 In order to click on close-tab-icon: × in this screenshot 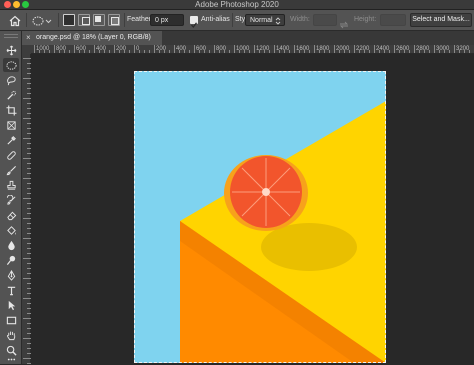, I will do `click(28, 38)`.